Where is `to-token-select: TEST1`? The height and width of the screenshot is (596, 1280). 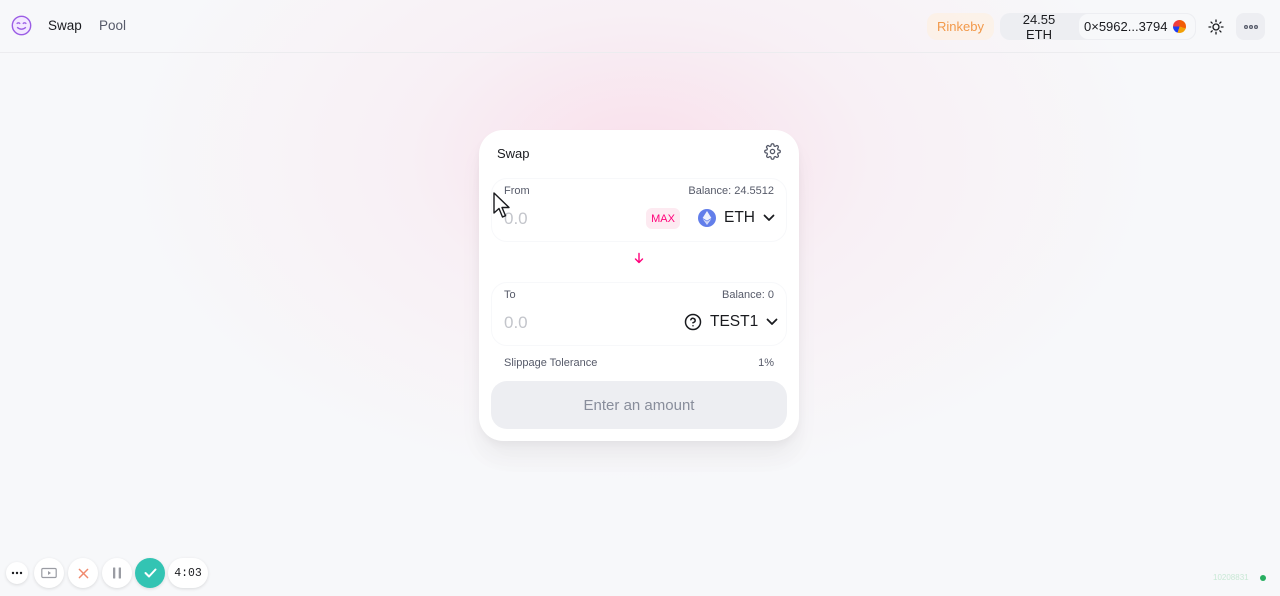
to-token-select: TEST1 is located at coordinates (731, 322).